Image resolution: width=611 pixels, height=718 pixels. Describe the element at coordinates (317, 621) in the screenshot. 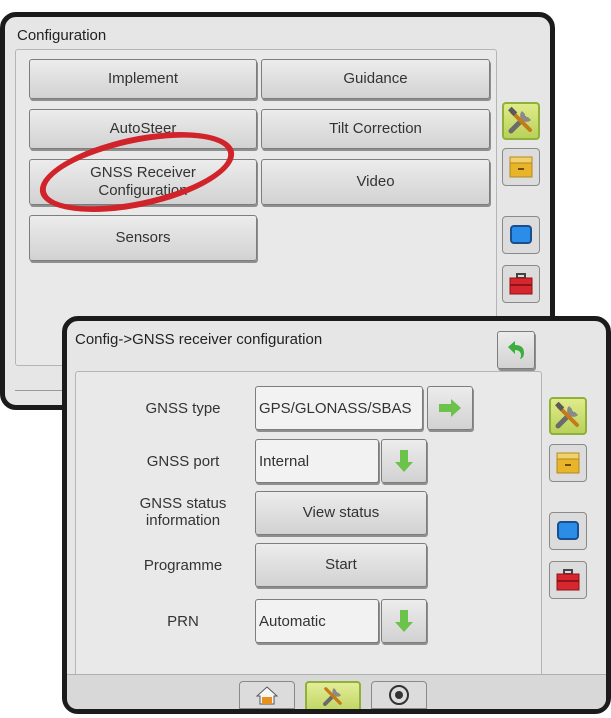

I see `prn-value: Automatic` at that location.